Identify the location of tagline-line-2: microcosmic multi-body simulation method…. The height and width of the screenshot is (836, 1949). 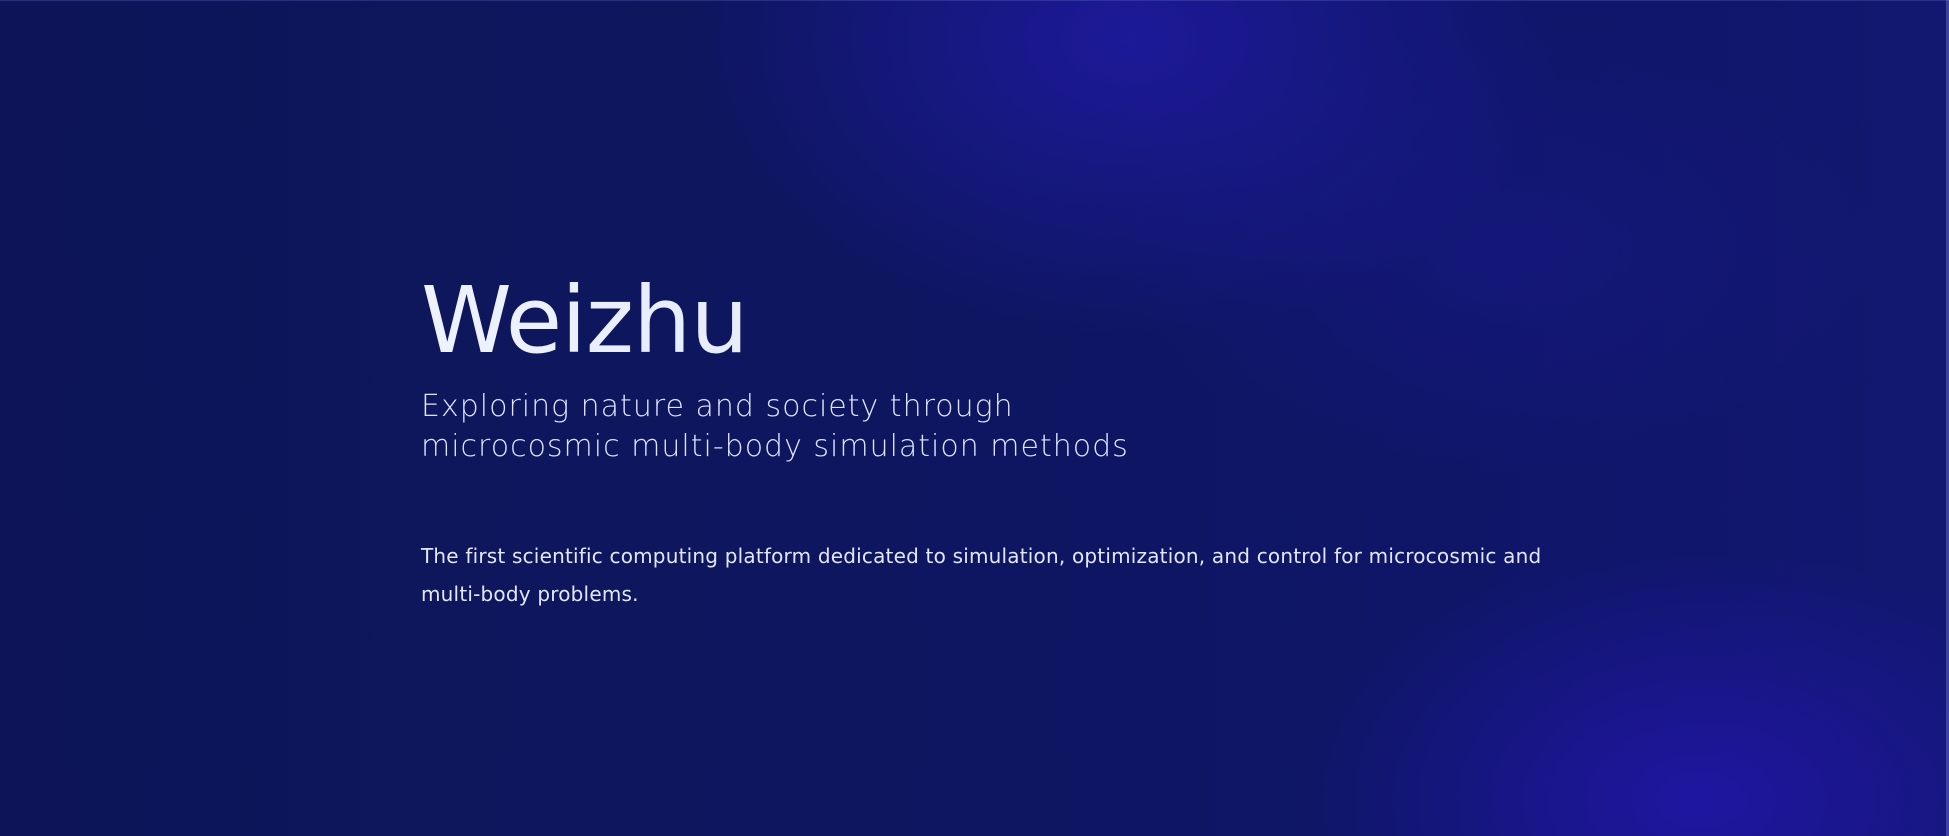
(775, 446).